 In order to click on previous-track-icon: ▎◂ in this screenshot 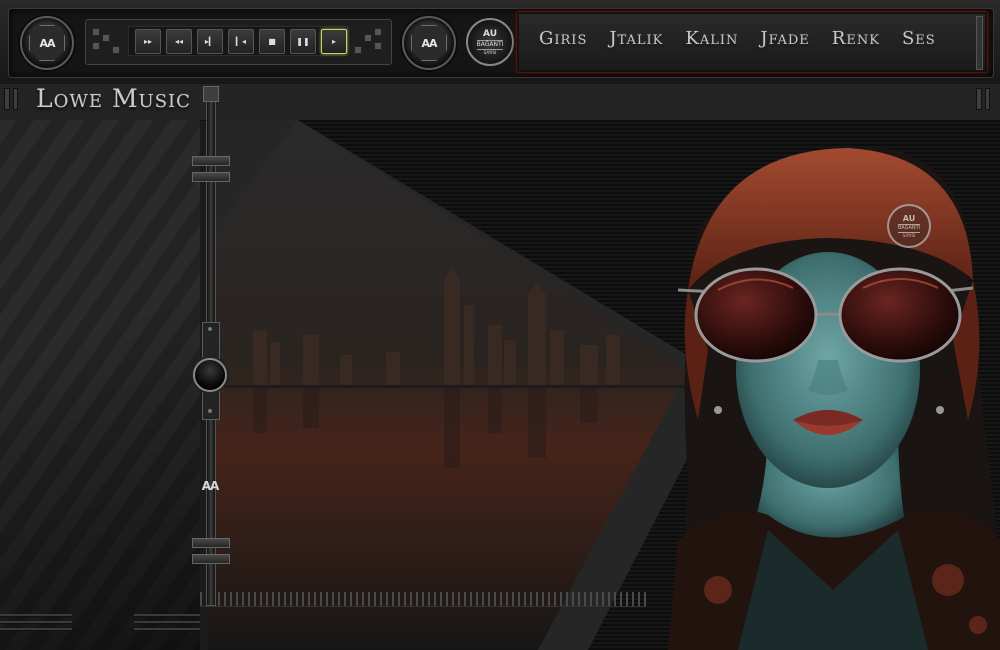, I will do `click(241, 41)`.